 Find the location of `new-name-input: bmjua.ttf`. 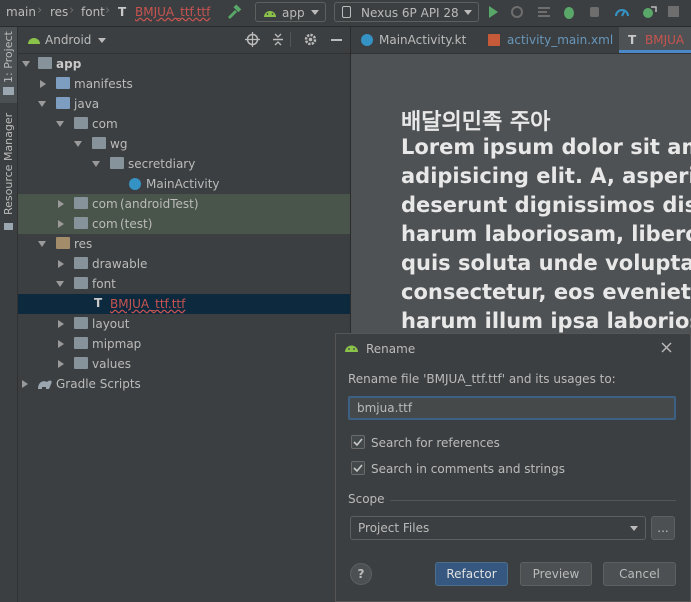

new-name-input: bmjua.ttf is located at coordinates (512, 408).